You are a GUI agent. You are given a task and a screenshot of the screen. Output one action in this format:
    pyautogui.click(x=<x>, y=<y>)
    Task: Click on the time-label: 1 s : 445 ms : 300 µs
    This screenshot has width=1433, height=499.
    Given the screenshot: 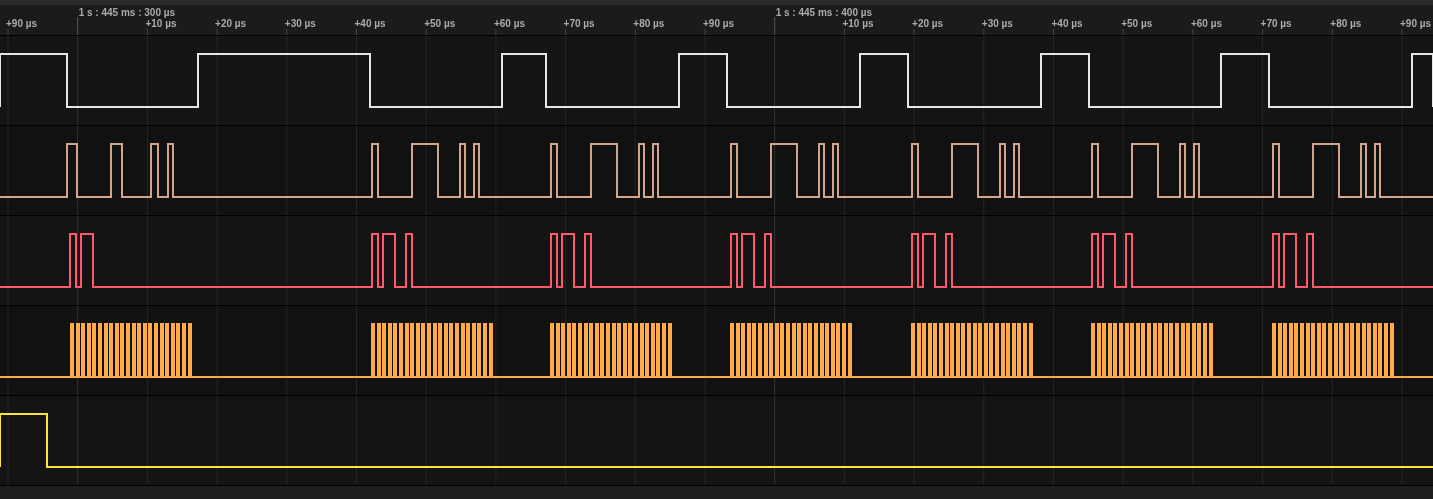 What is the action you would take?
    pyautogui.click(x=127, y=12)
    